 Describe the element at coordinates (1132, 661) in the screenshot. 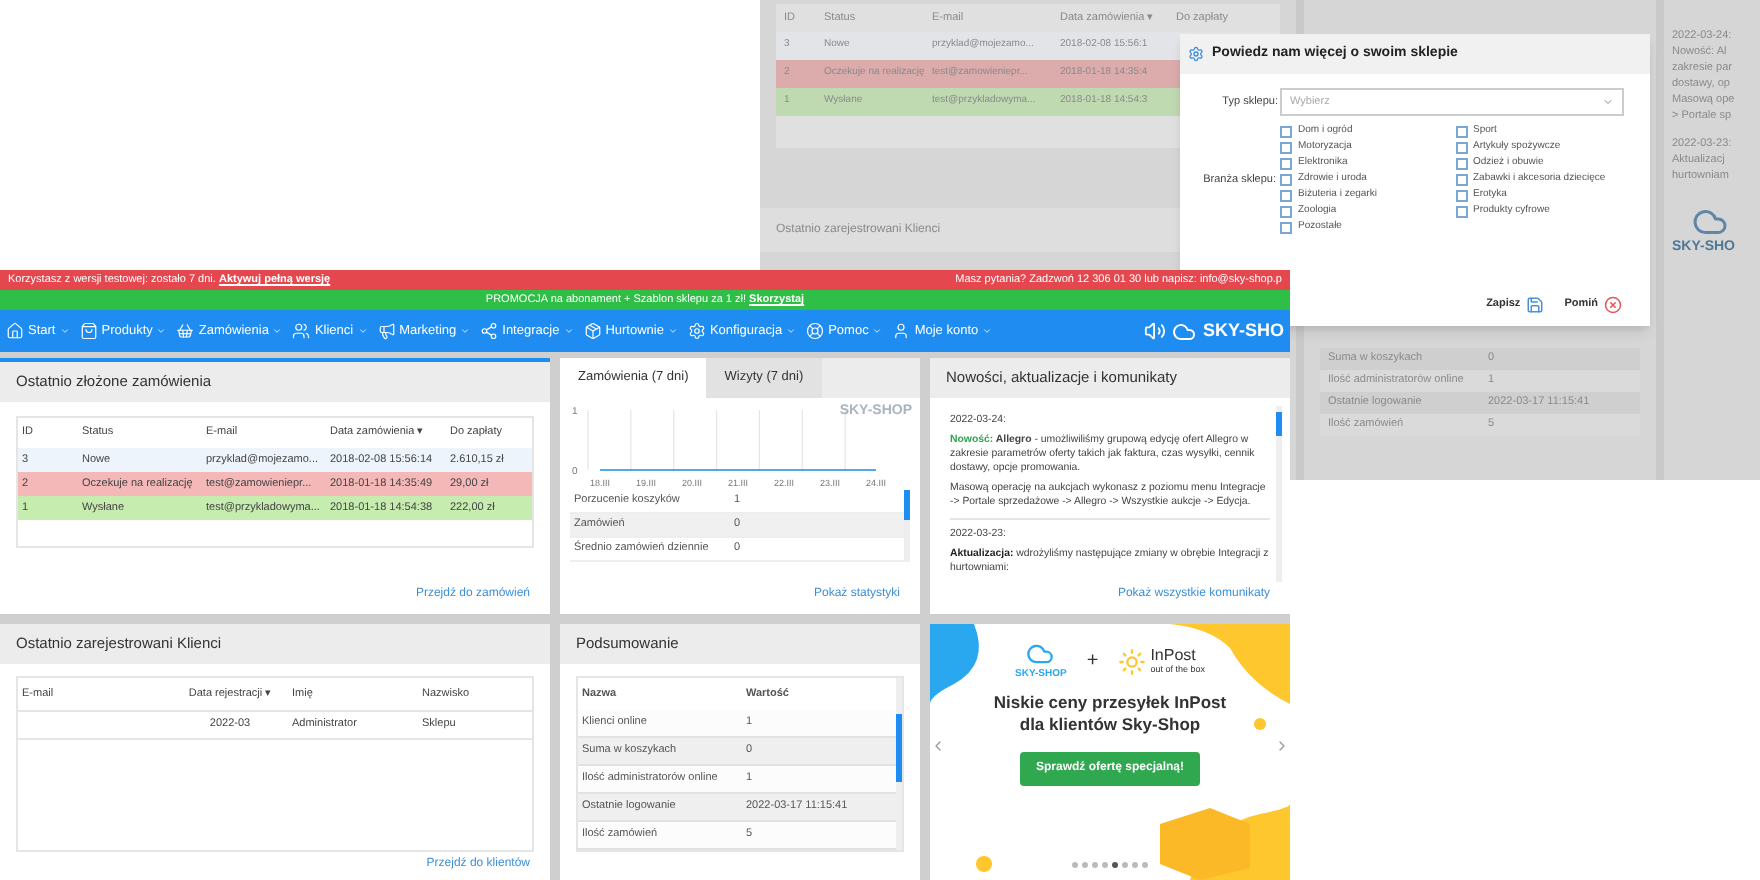

I see `sun-icon` at that location.